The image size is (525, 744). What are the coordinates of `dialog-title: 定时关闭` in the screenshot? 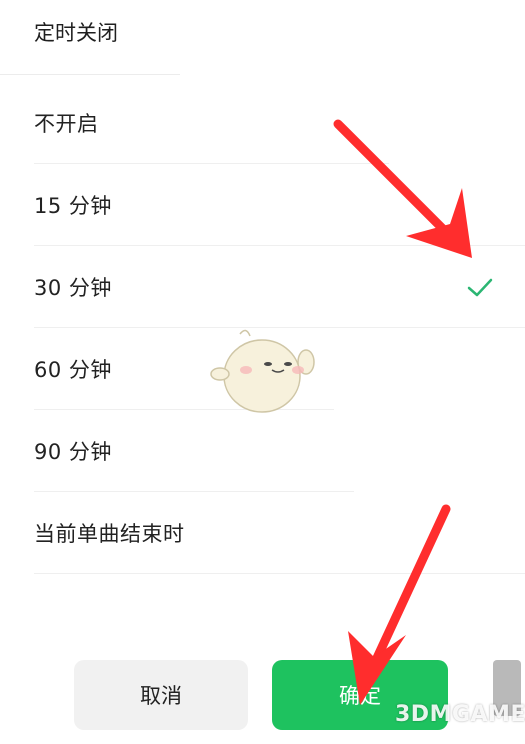 It's located at (76, 33).